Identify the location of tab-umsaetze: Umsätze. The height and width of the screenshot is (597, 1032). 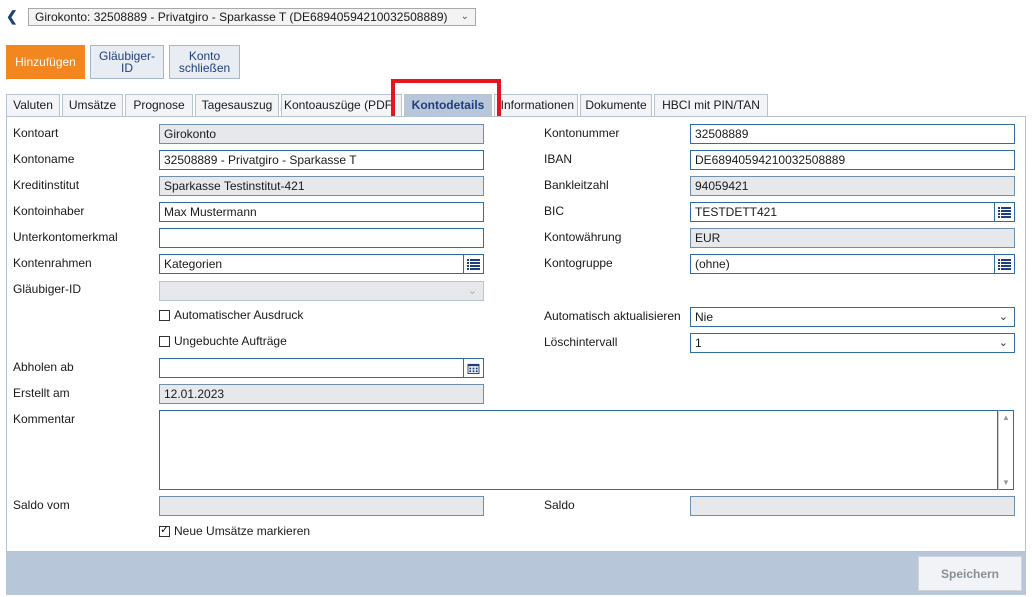
(92, 105).